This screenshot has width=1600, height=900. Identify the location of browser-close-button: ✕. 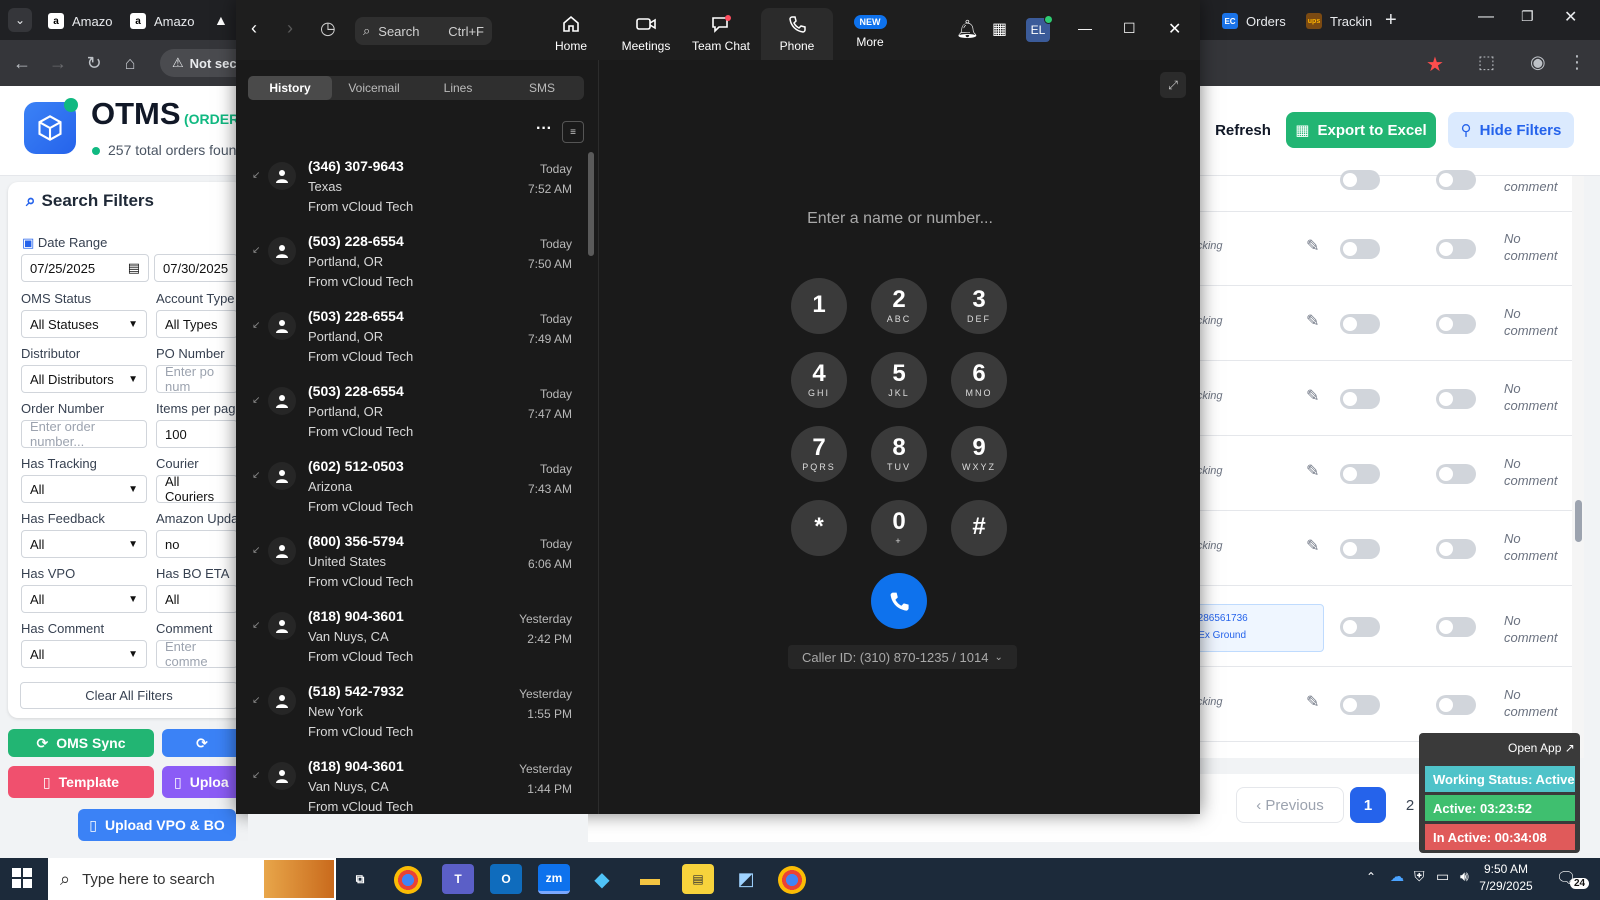
(1570, 17).